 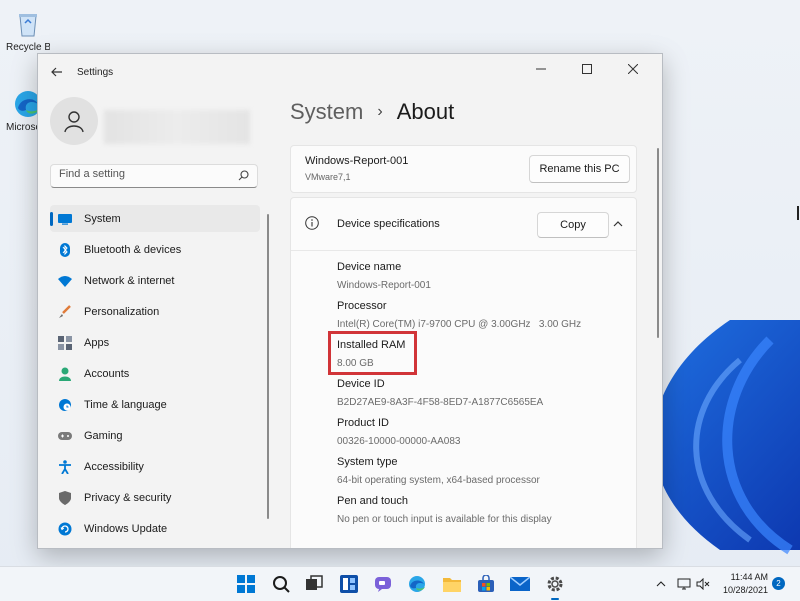 I want to click on pc-name: Windows-Report-001, so click(x=357, y=161).